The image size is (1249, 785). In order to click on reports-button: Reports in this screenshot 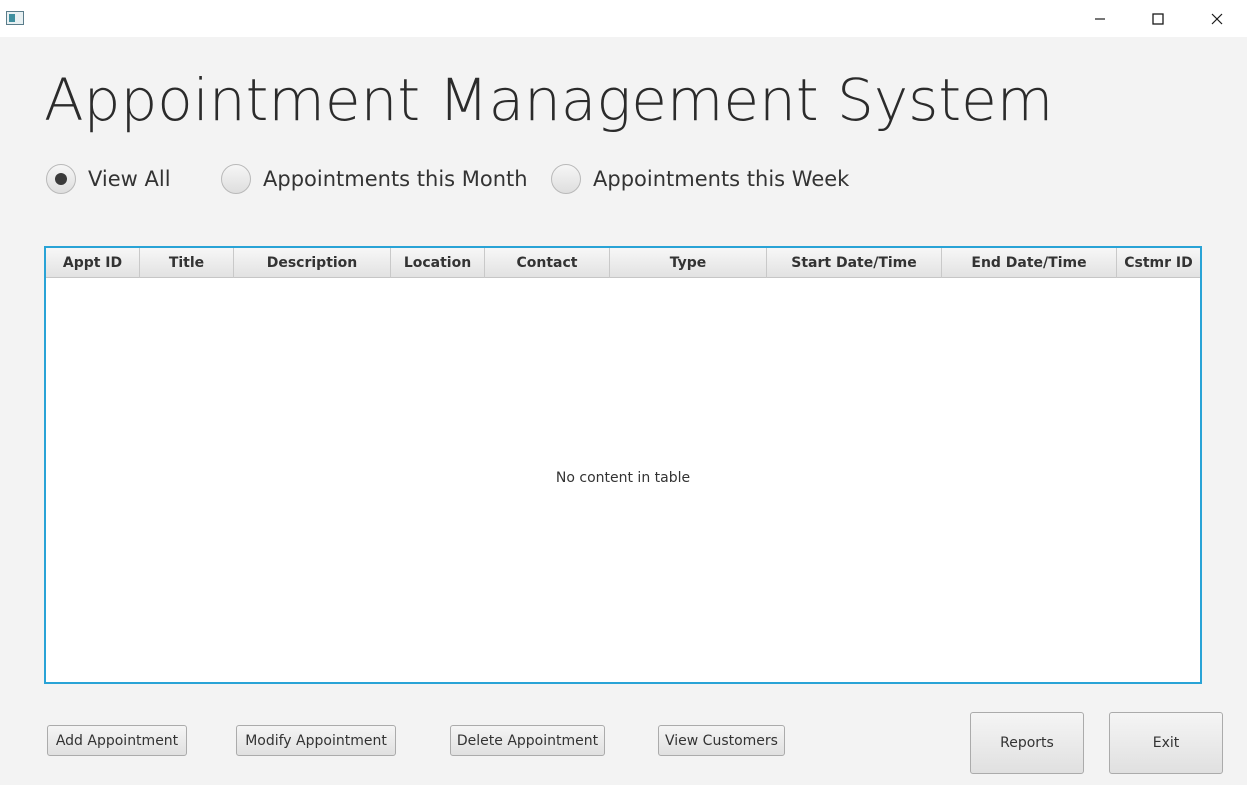, I will do `click(1027, 743)`.